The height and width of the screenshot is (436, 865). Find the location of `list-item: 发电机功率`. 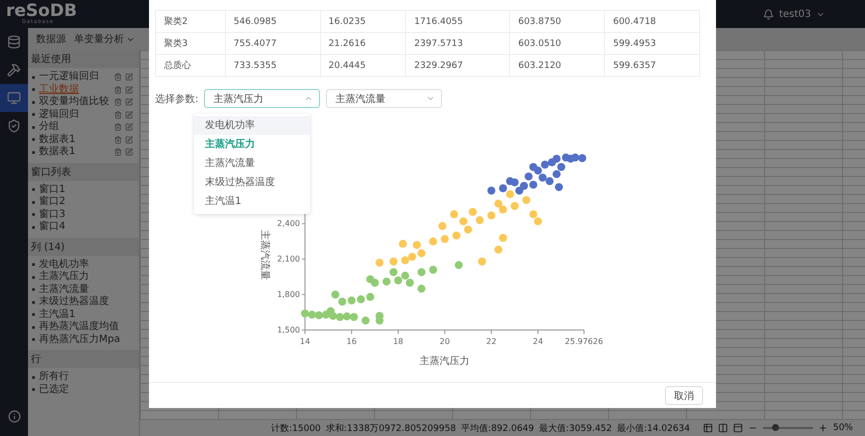

list-item: 发电机功率 is located at coordinates (64, 264).